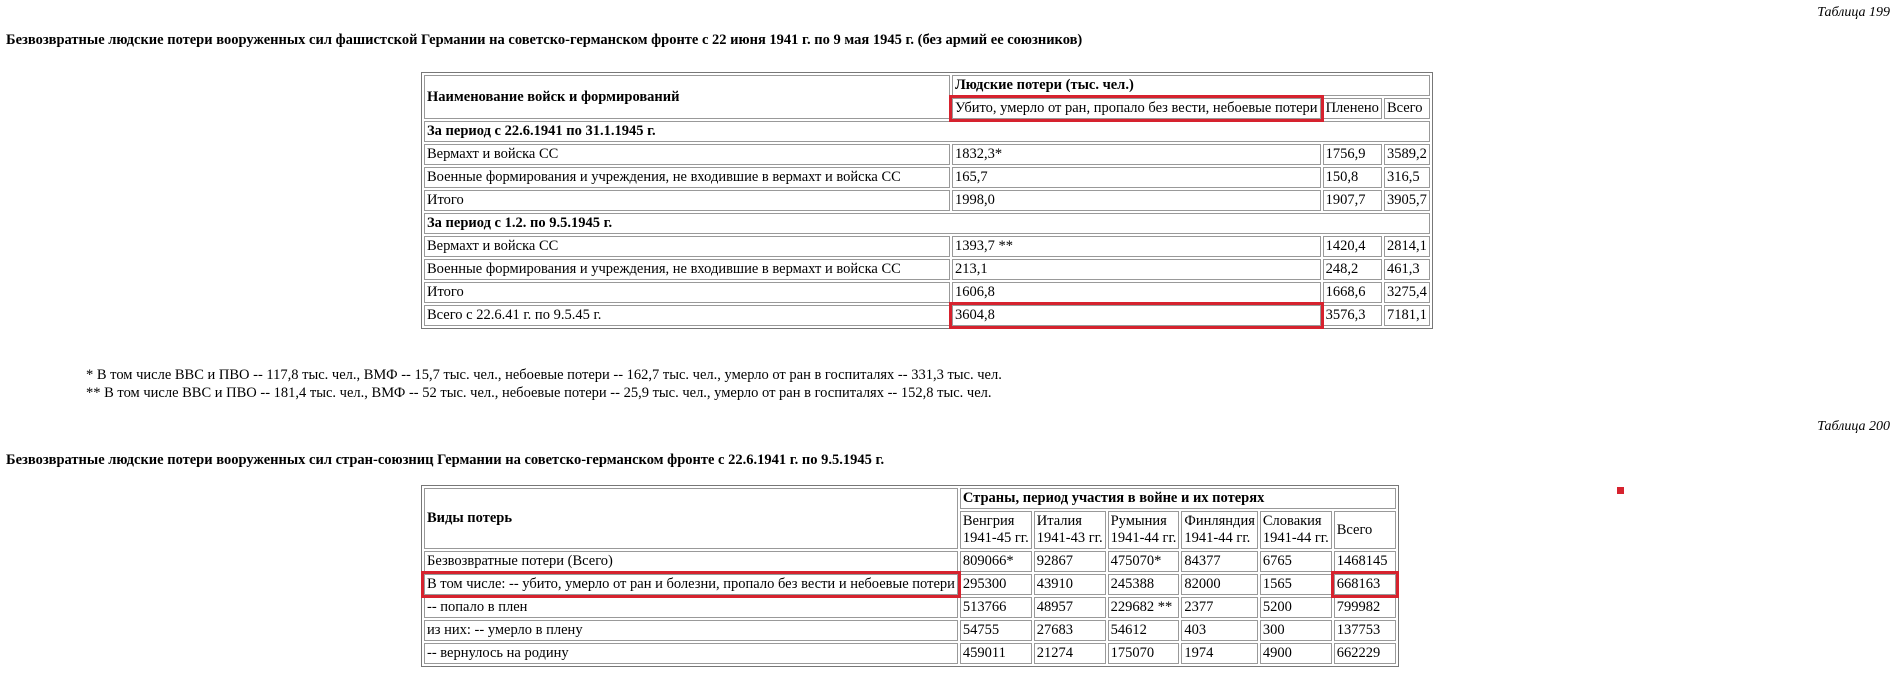 This screenshot has height=691, width=1896. Describe the element at coordinates (1352, 177) in the screenshot. I see `row-captured: 150,8` at that location.